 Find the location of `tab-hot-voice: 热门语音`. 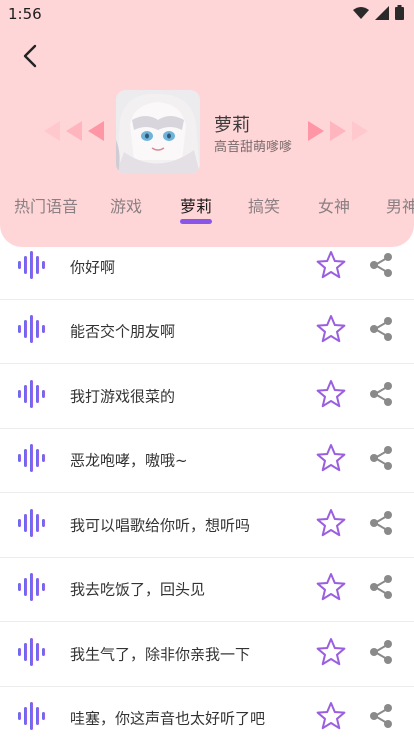

tab-hot-voice: 热门语音 is located at coordinates (46, 205).